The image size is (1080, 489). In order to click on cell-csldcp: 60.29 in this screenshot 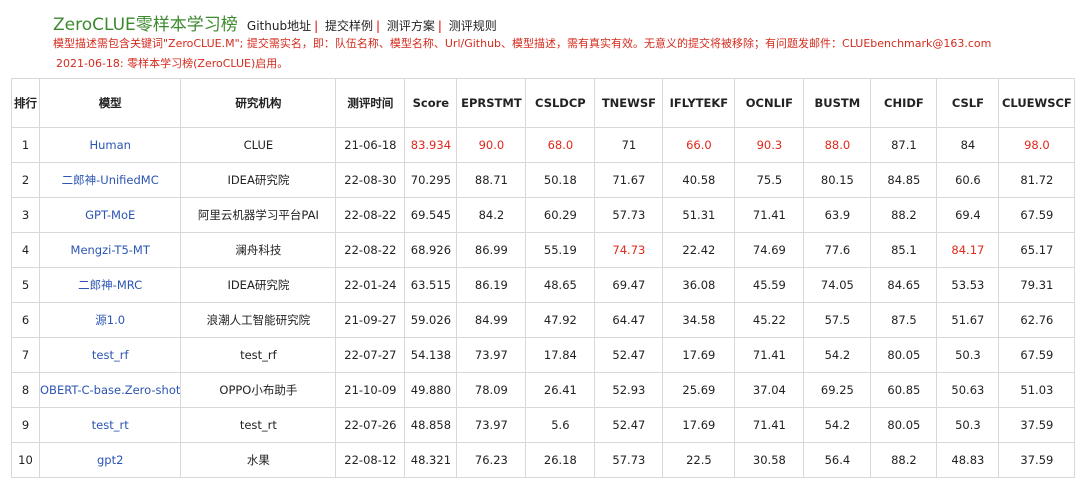, I will do `click(560, 215)`.